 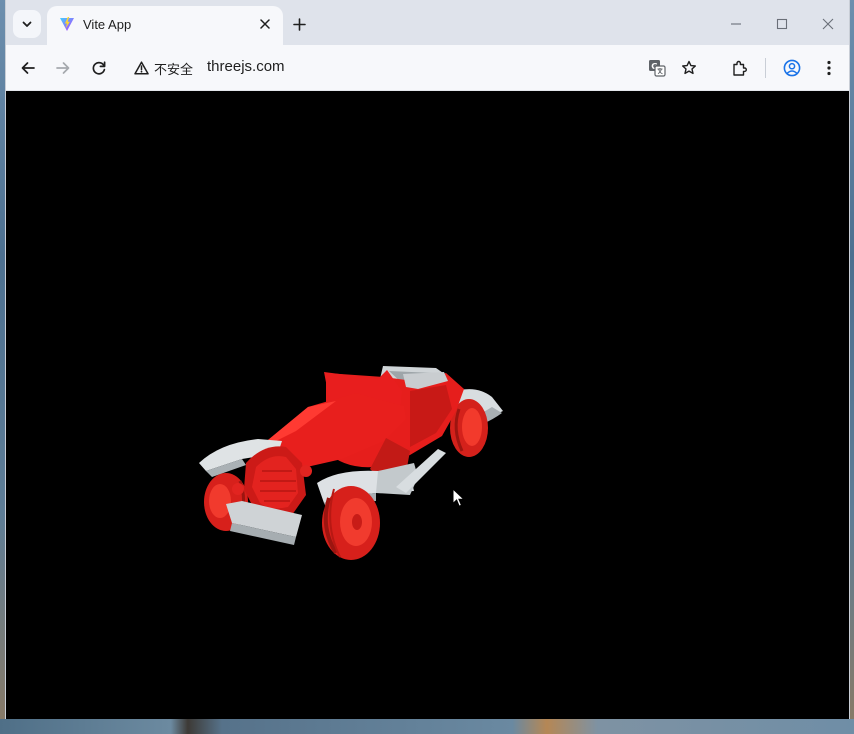 I want to click on chevron-down-icon, so click(x=27, y=24).